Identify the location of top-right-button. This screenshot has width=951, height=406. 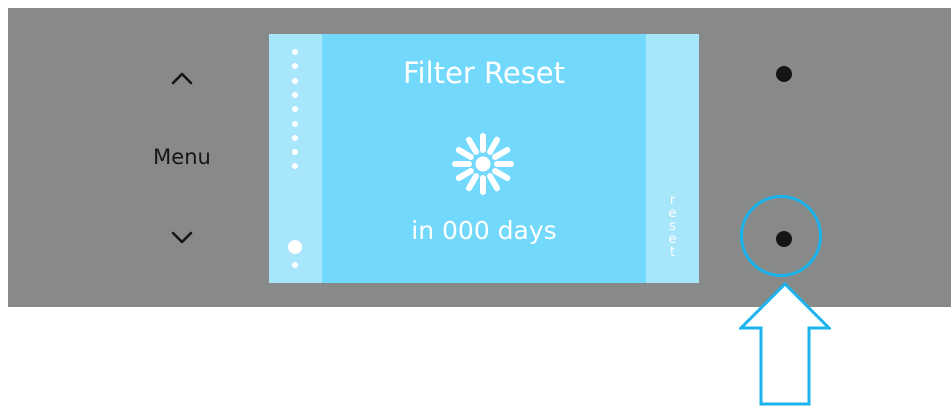
(784, 74).